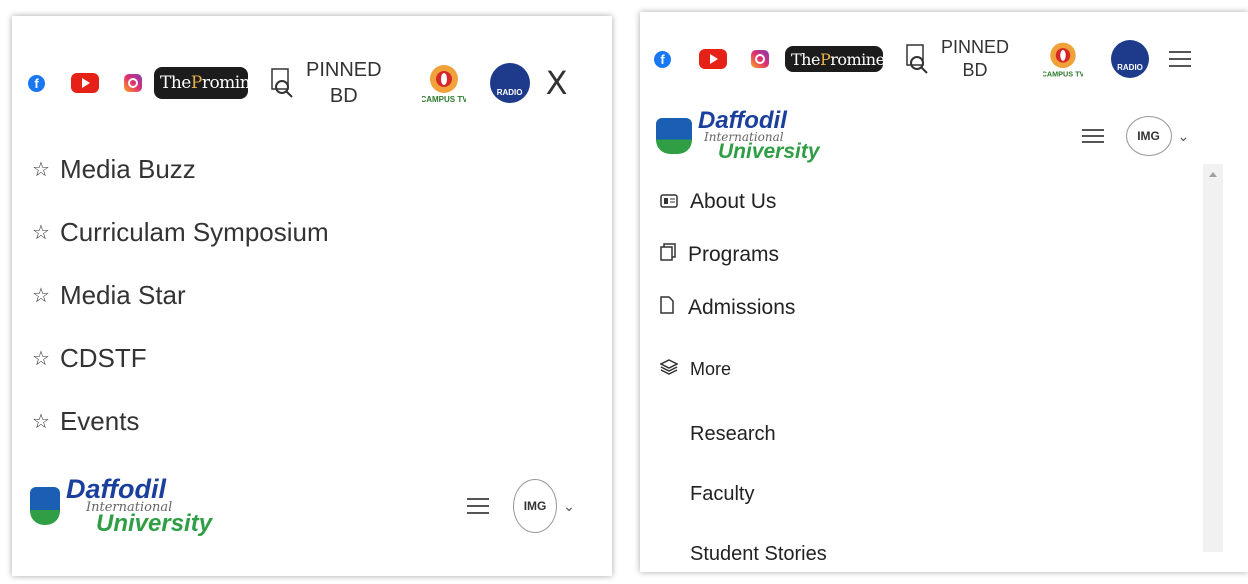 The image size is (1248, 584). I want to click on submenu-item-research: Research, so click(944, 434).